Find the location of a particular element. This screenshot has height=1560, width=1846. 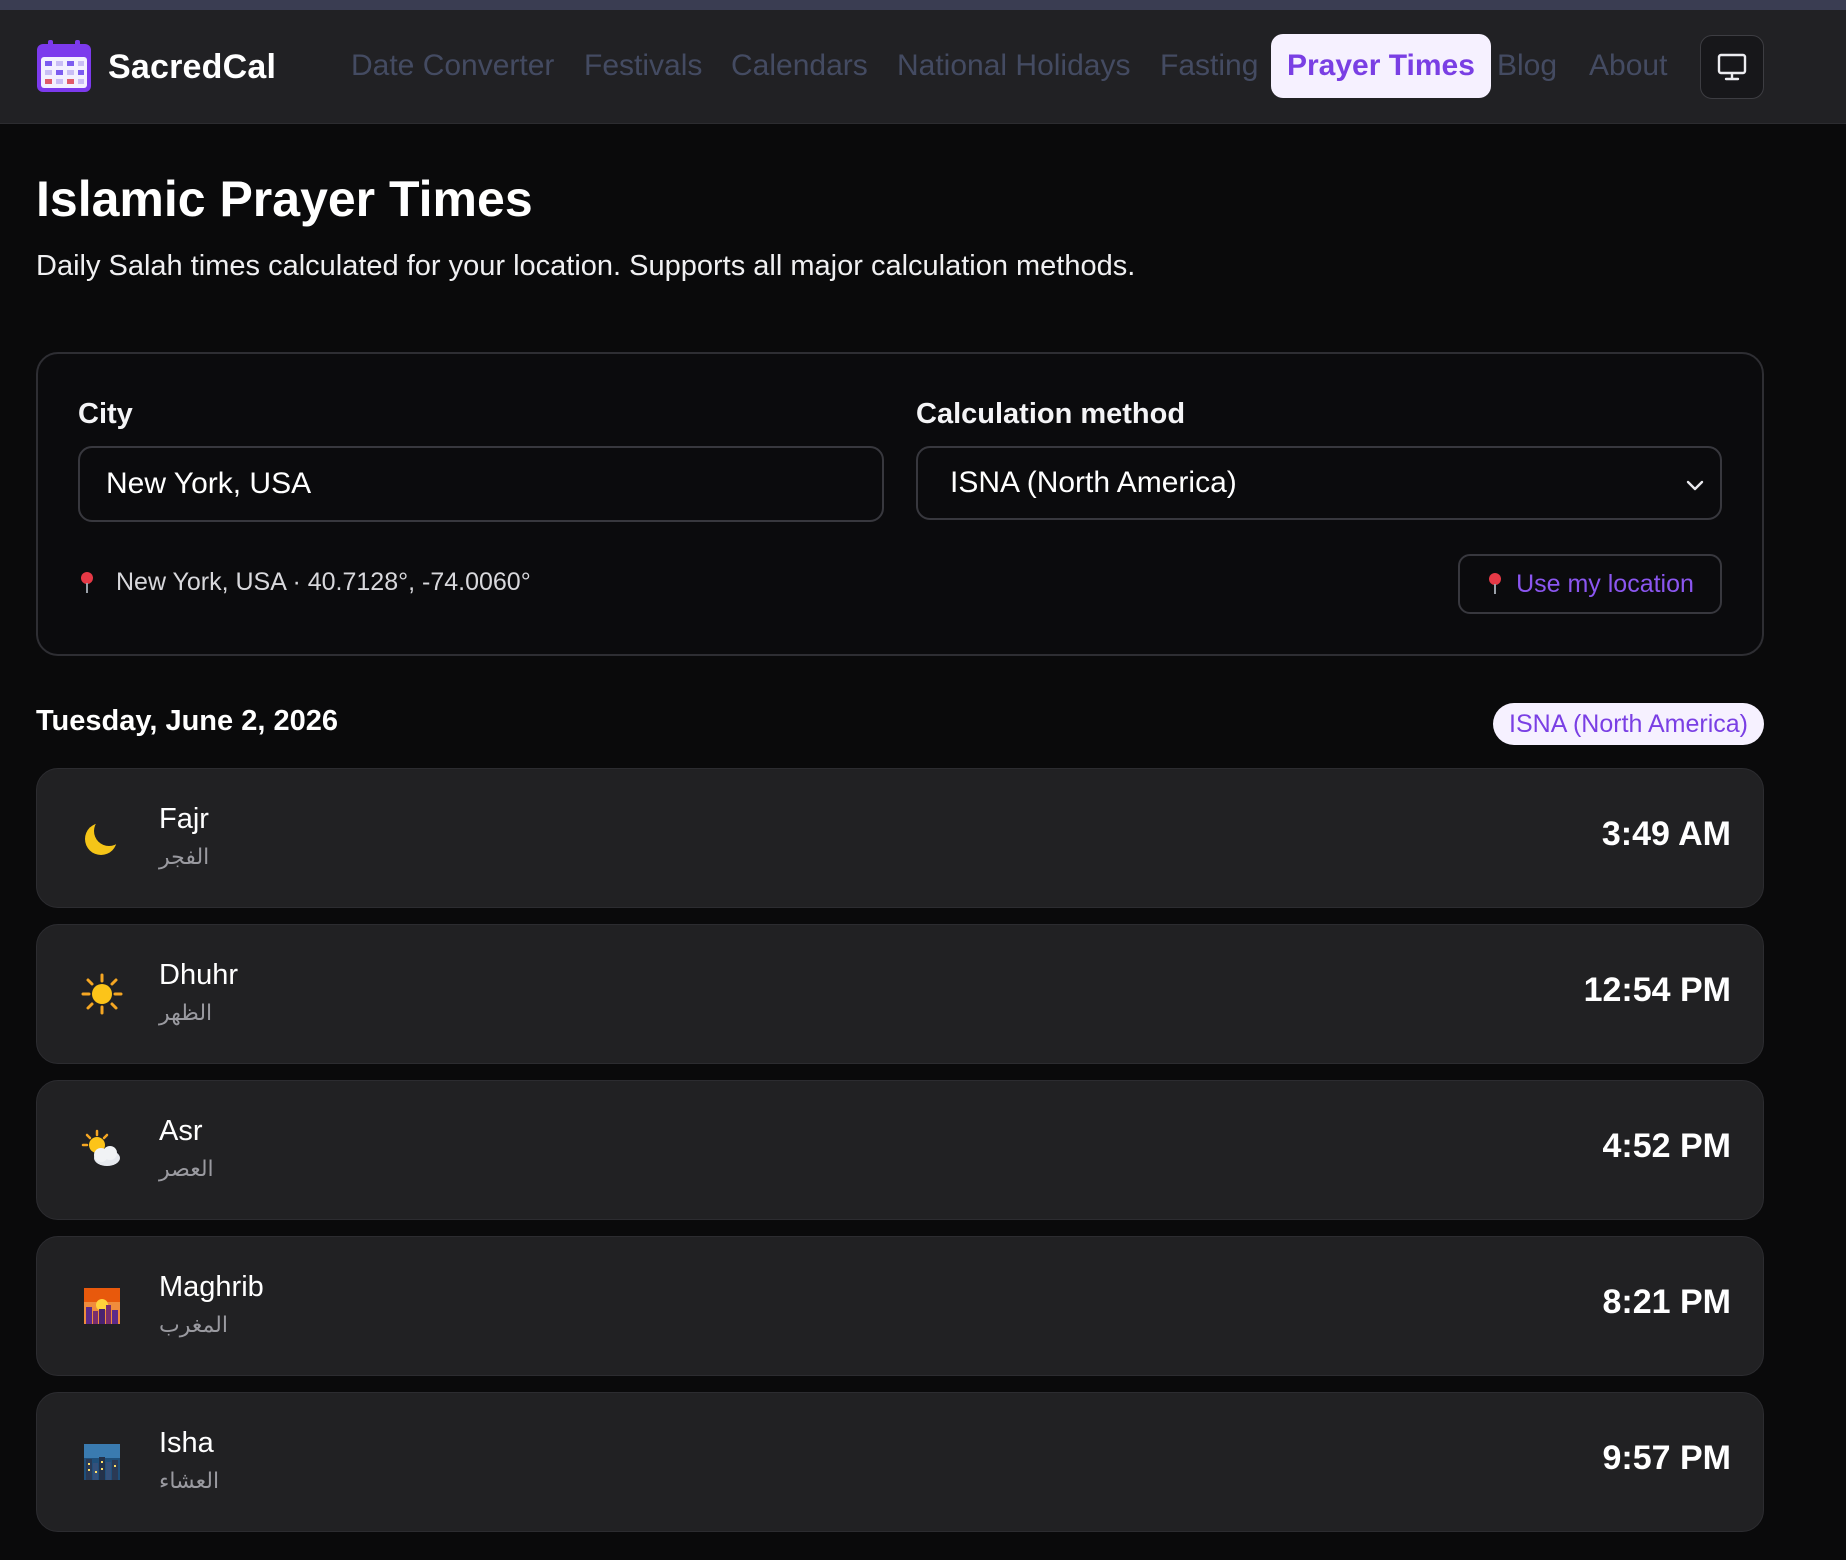

nav-festivals: Festivals is located at coordinates (643, 66).